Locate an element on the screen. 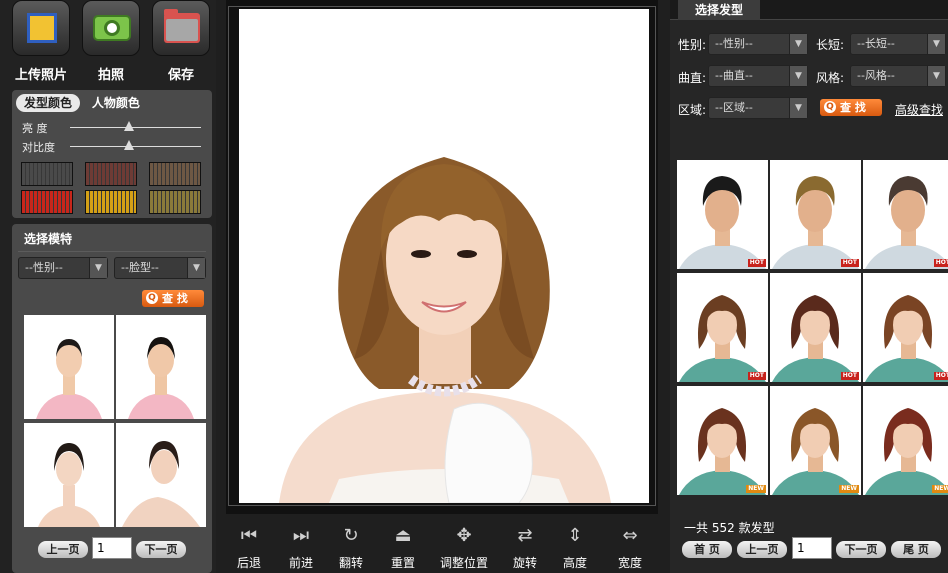  first-page-button: 首 页 is located at coordinates (707, 549).